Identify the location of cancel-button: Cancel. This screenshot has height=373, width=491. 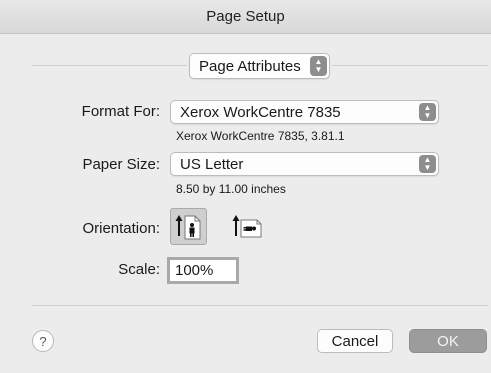
(355, 341).